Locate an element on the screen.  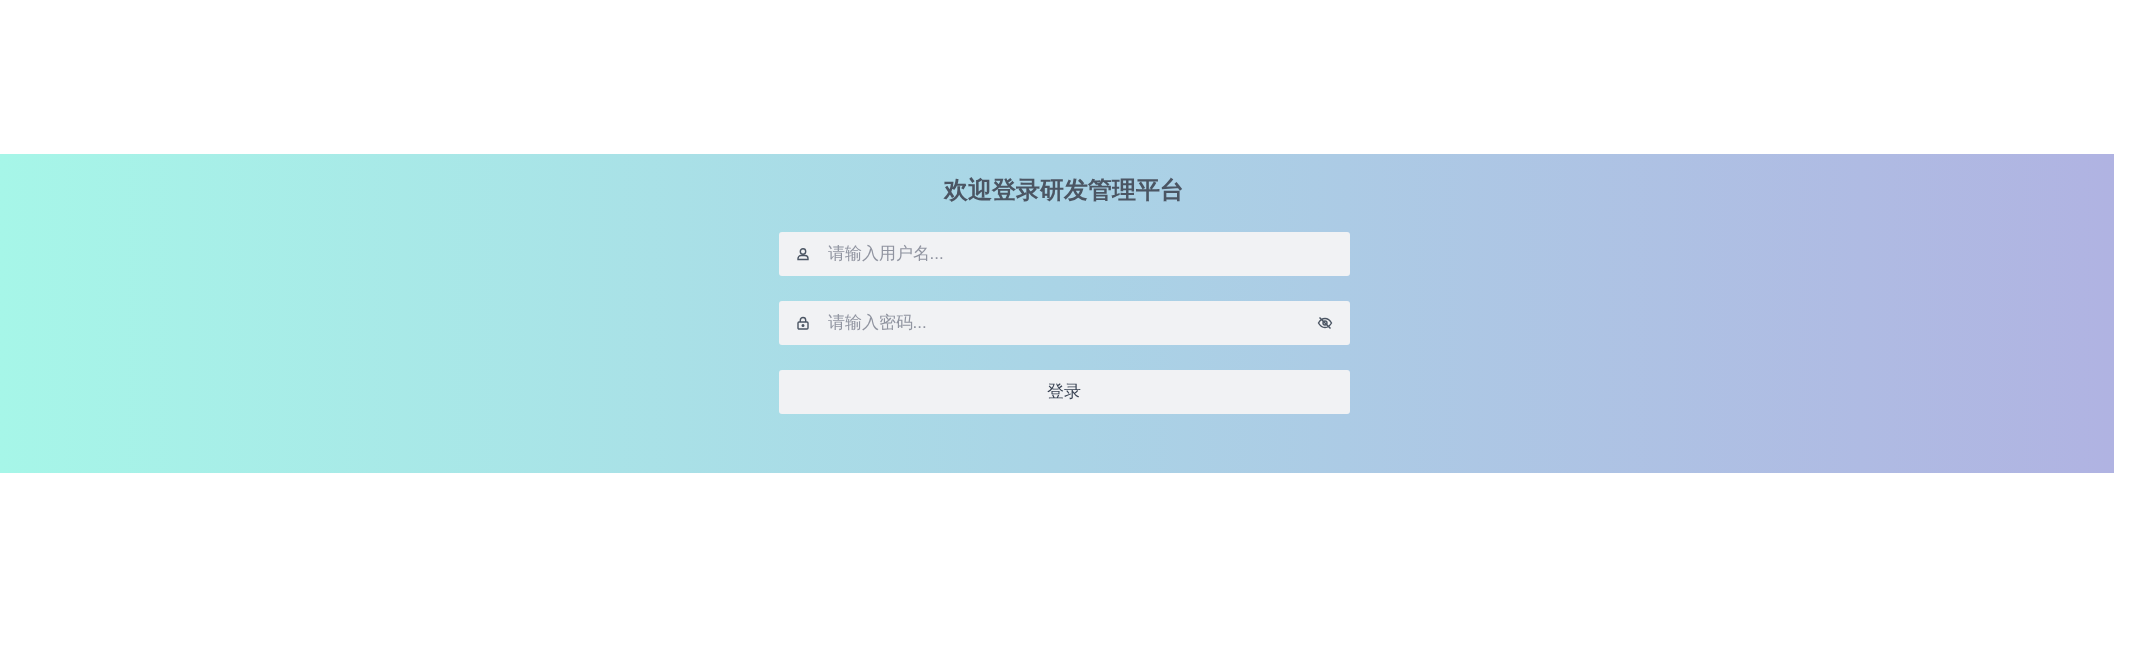
eye-off-icon is located at coordinates (1324, 323).